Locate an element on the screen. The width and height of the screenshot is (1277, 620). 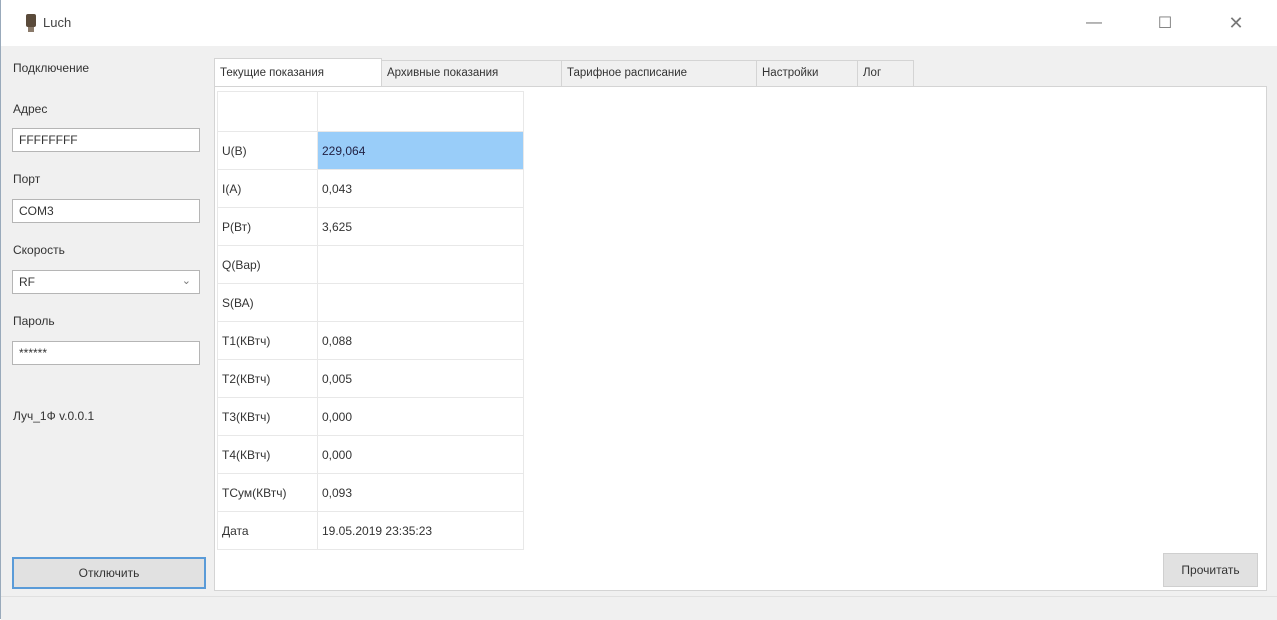
table-row: U(В) 229,064 is located at coordinates (370, 150).